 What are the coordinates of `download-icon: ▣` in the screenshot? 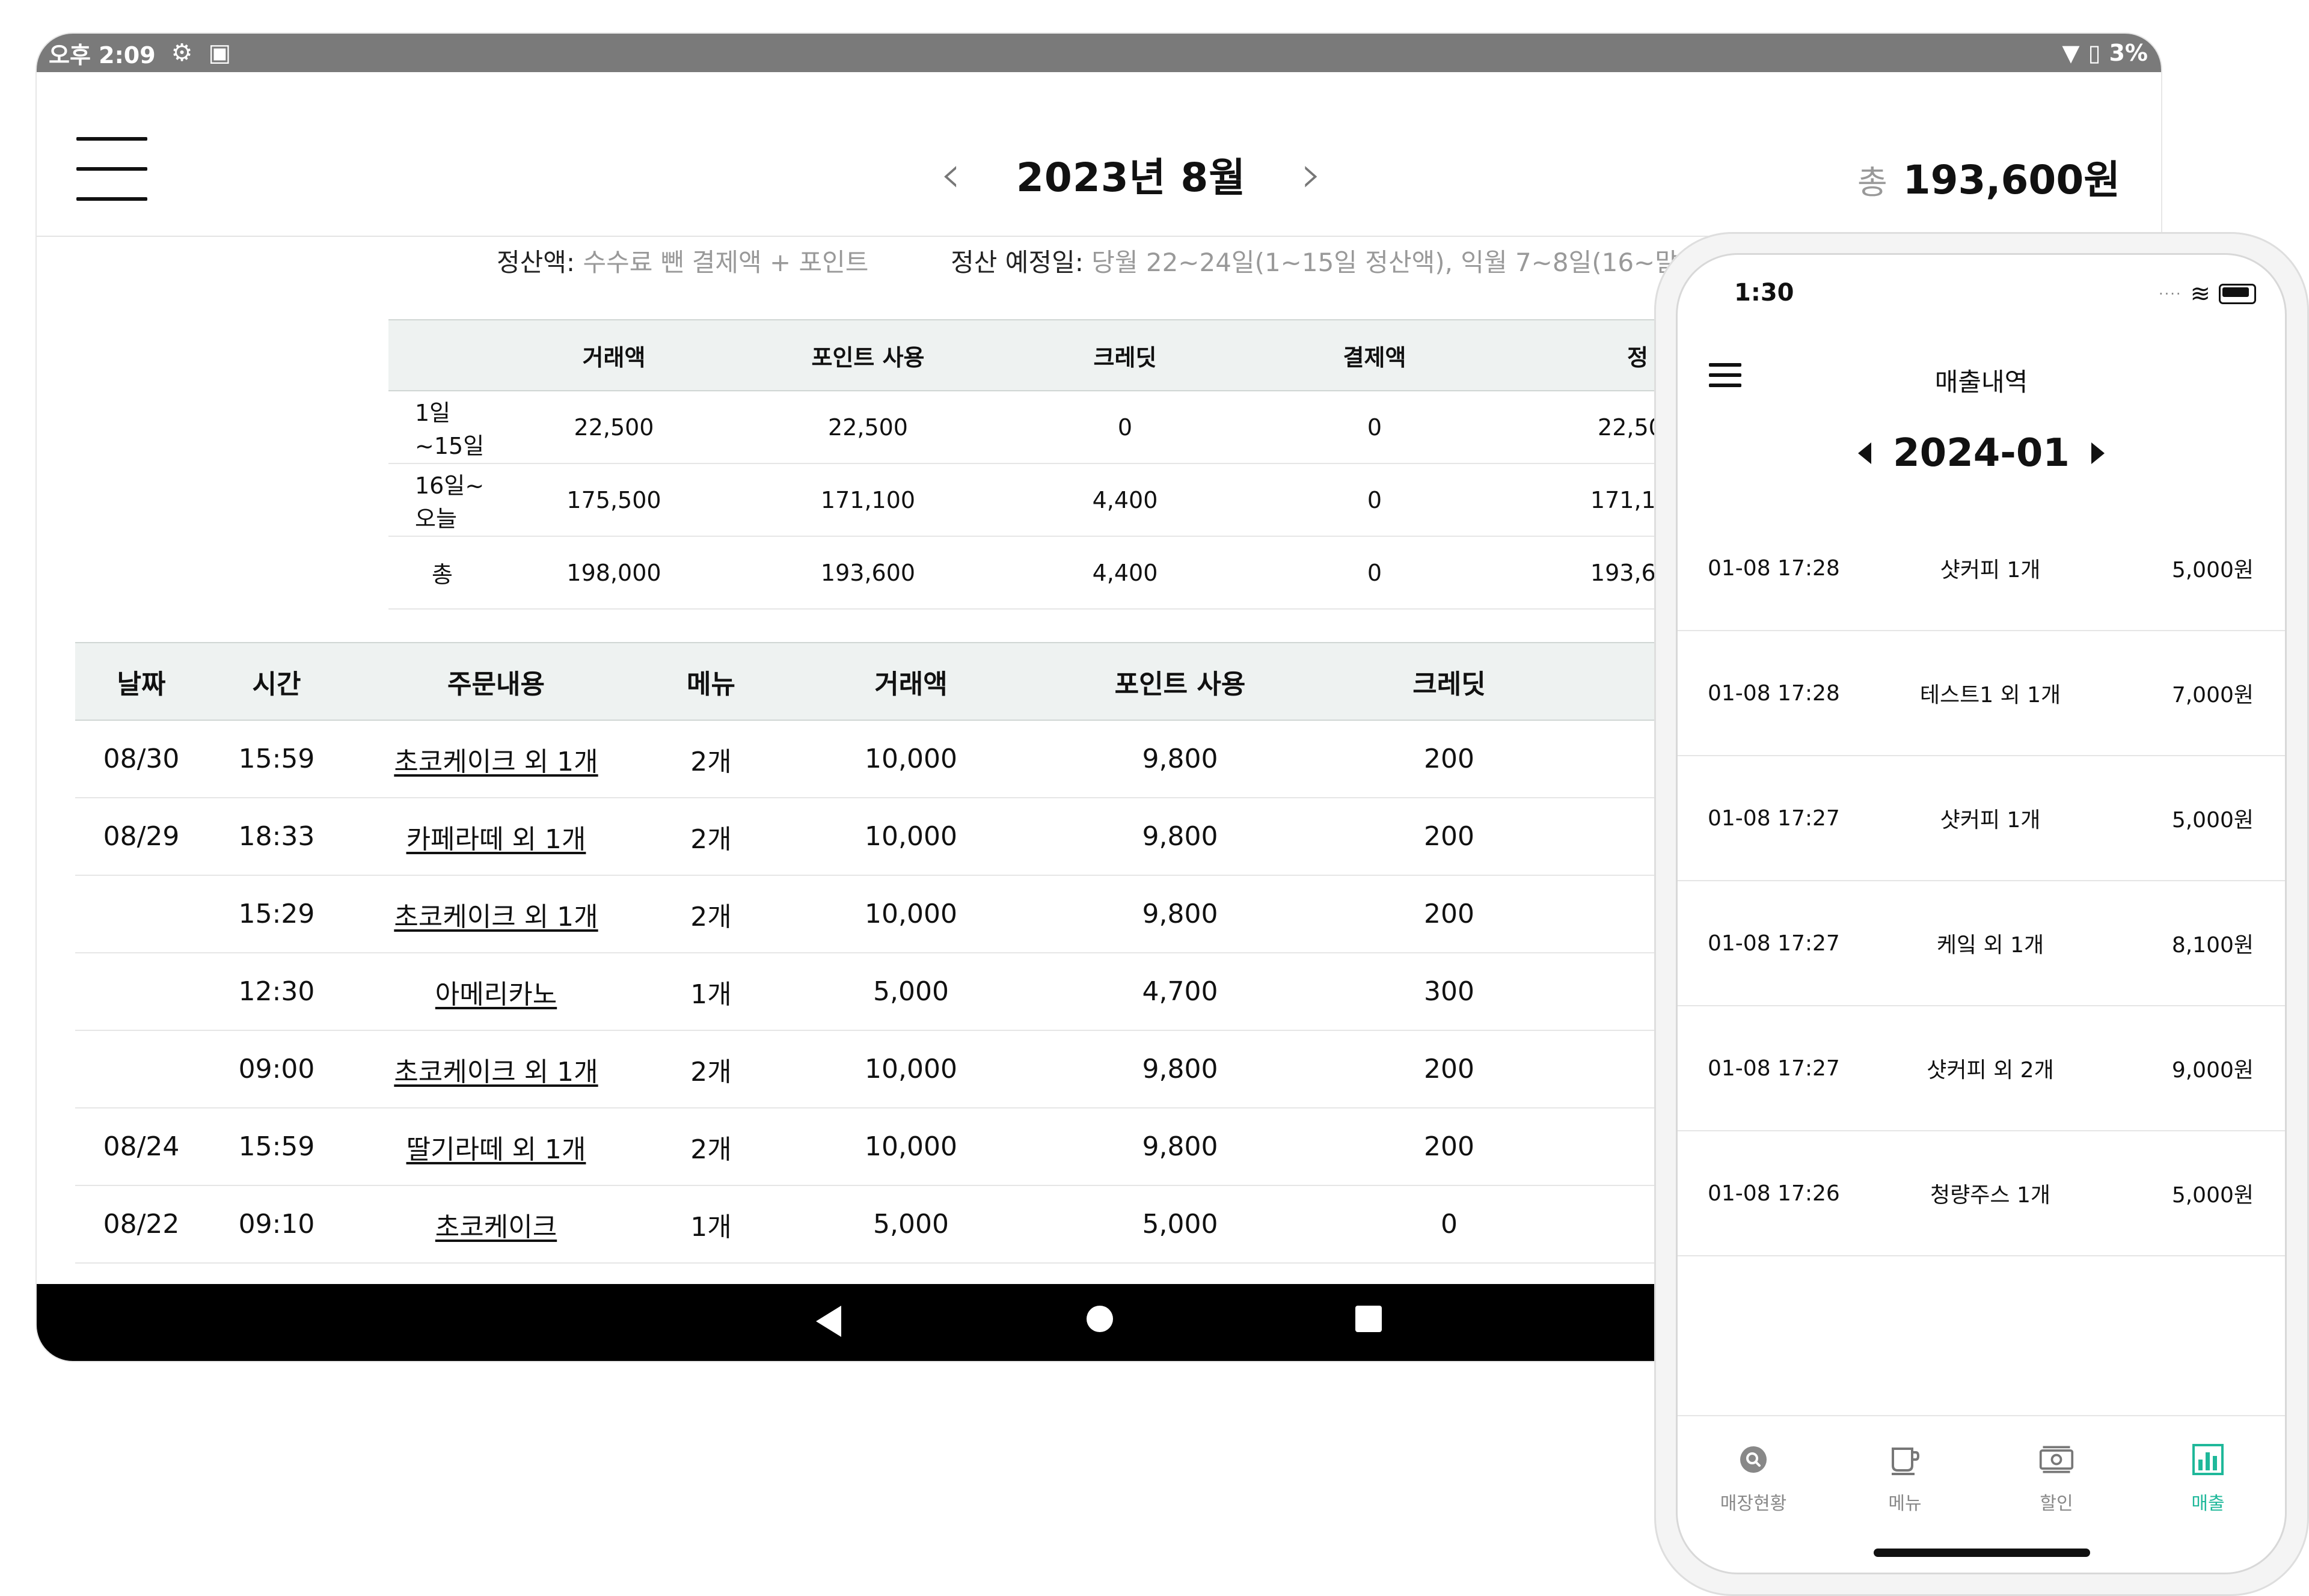 It's located at (220, 53).